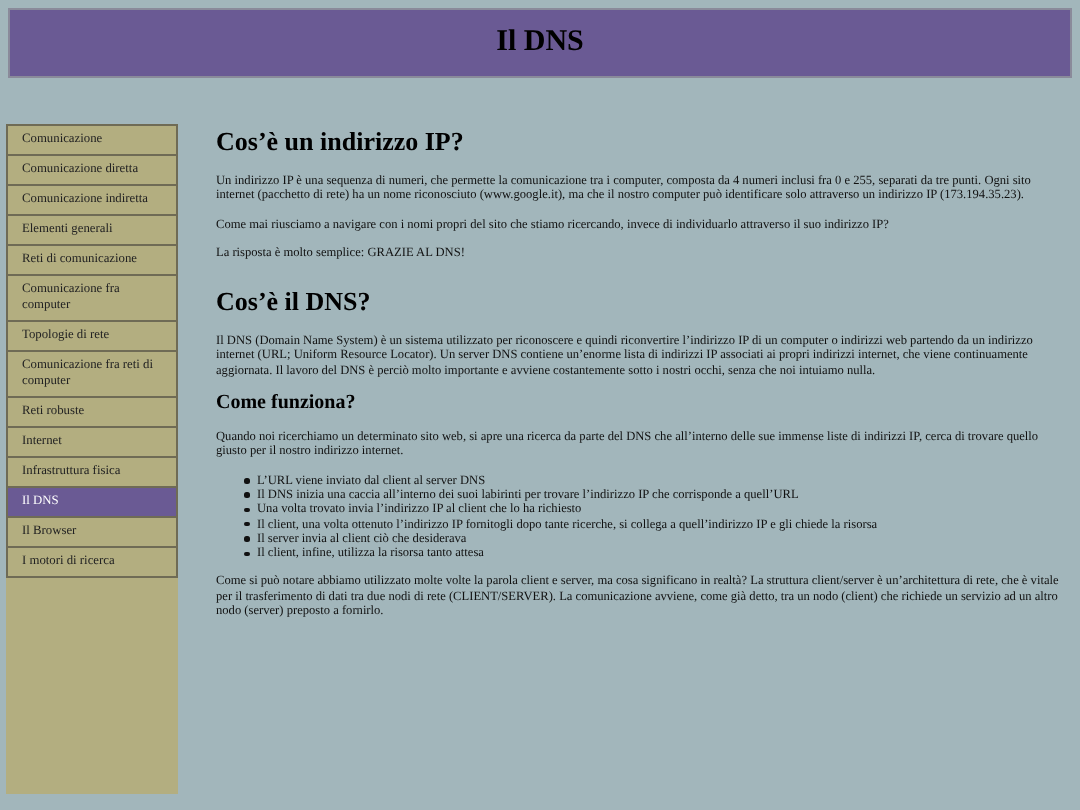 This screenshot has width=1080, height=810. What do you see at coordinates (287, 404) in the screenshot?
I see `subsection-heading: Come funziona?` at bounding box center [287, 404].